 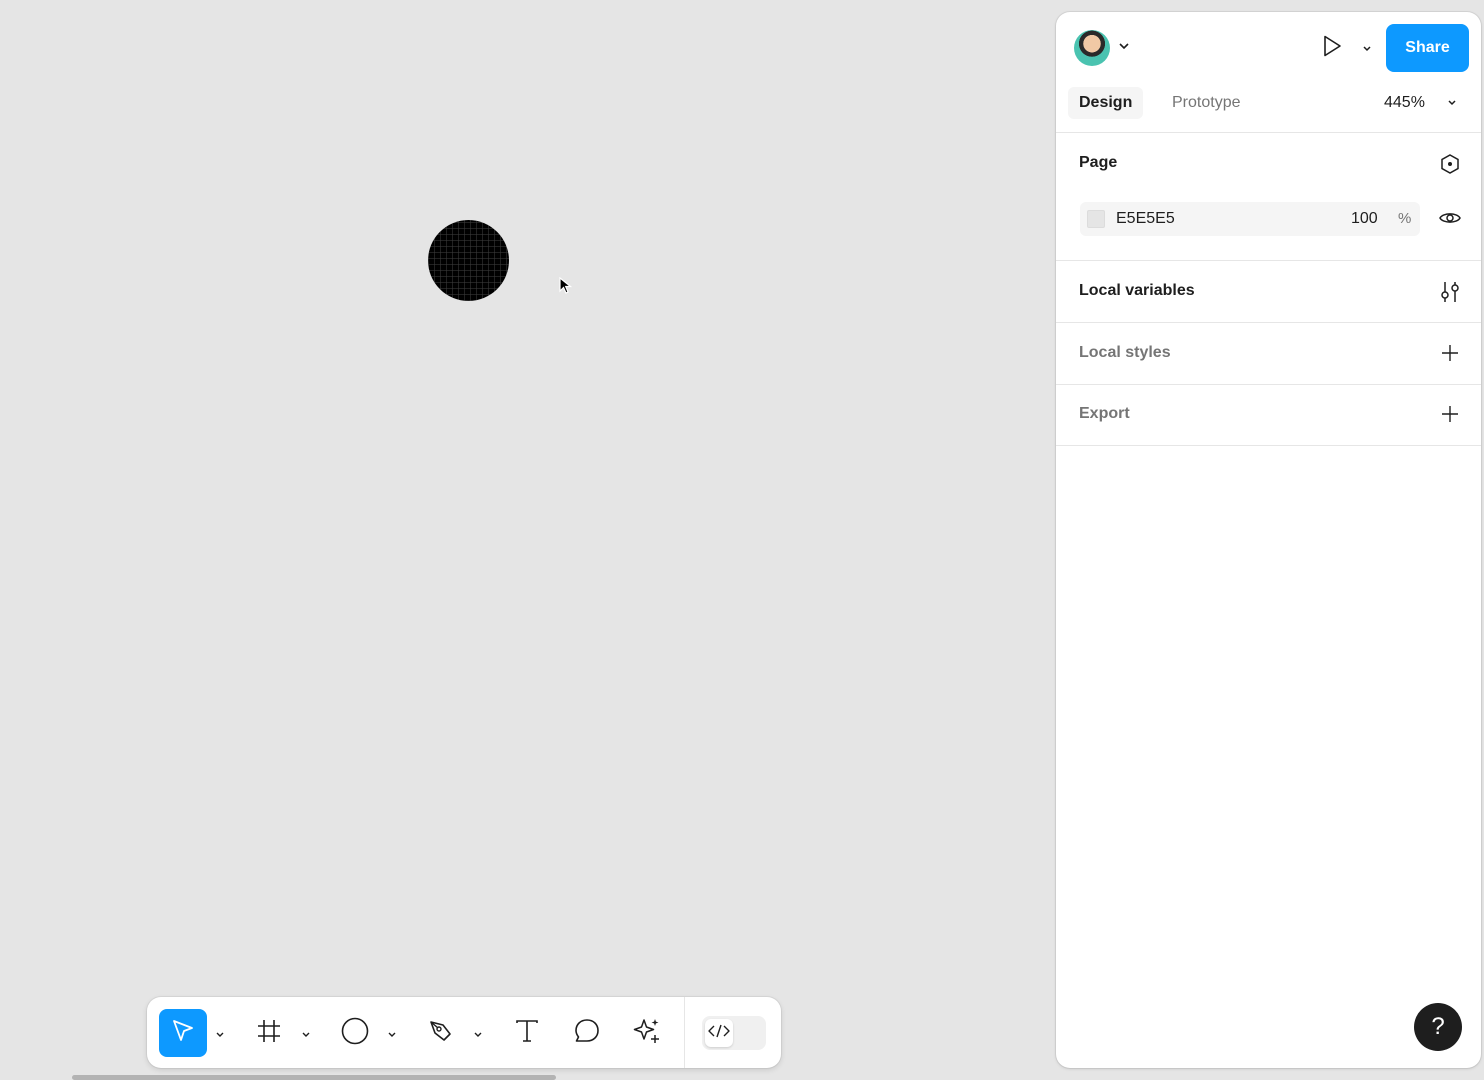 I want to click on fill-opacity-input: 100, so click(x=1364, y=219).